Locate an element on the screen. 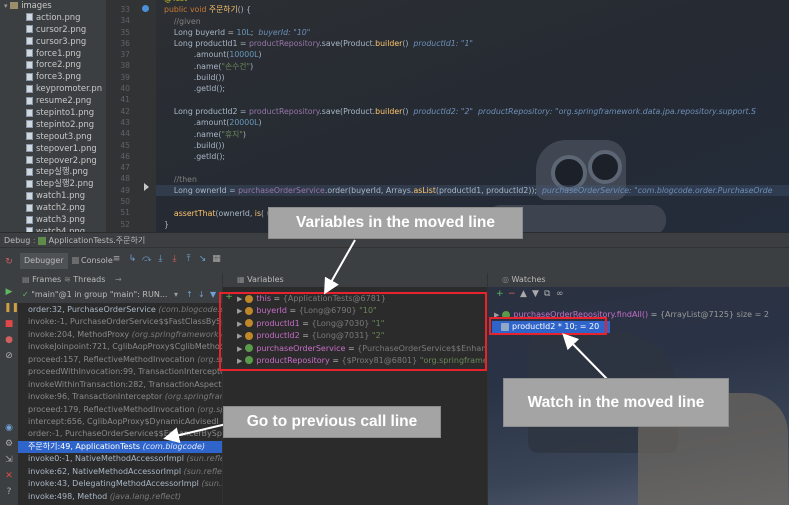 This screenshot has width=789, height=505. tree-file-item: cursor3.png is located at coordinates (53, 42).